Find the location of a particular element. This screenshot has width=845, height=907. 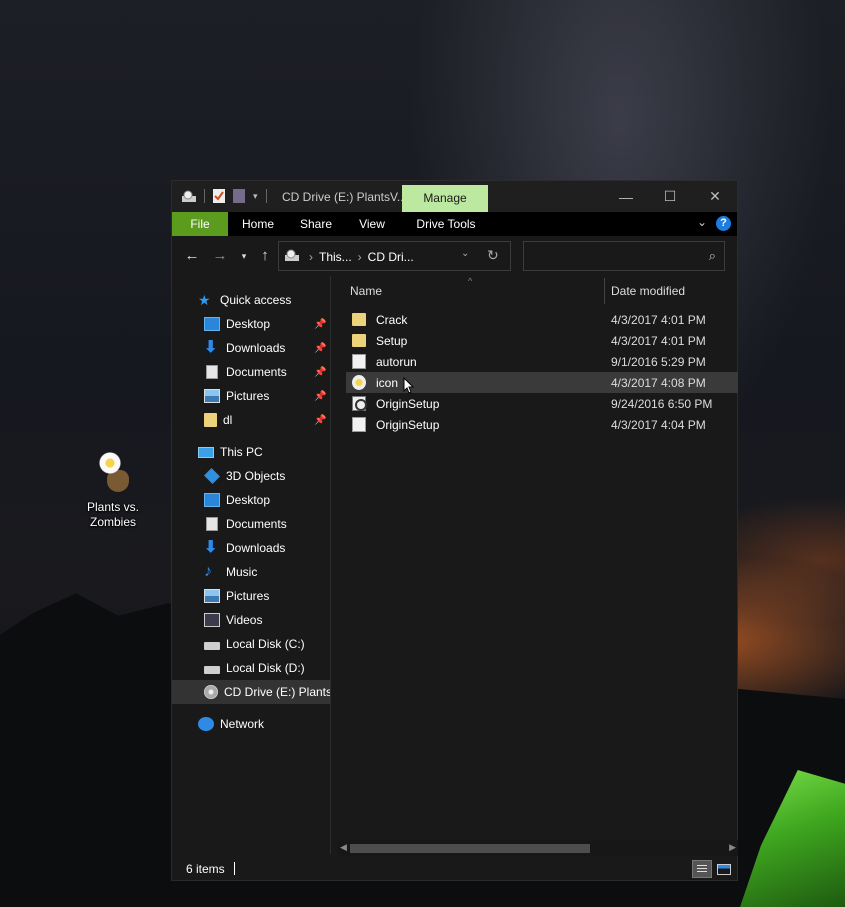

tab-drive-tools: Drive Tools is located at coordinates (446, 224).